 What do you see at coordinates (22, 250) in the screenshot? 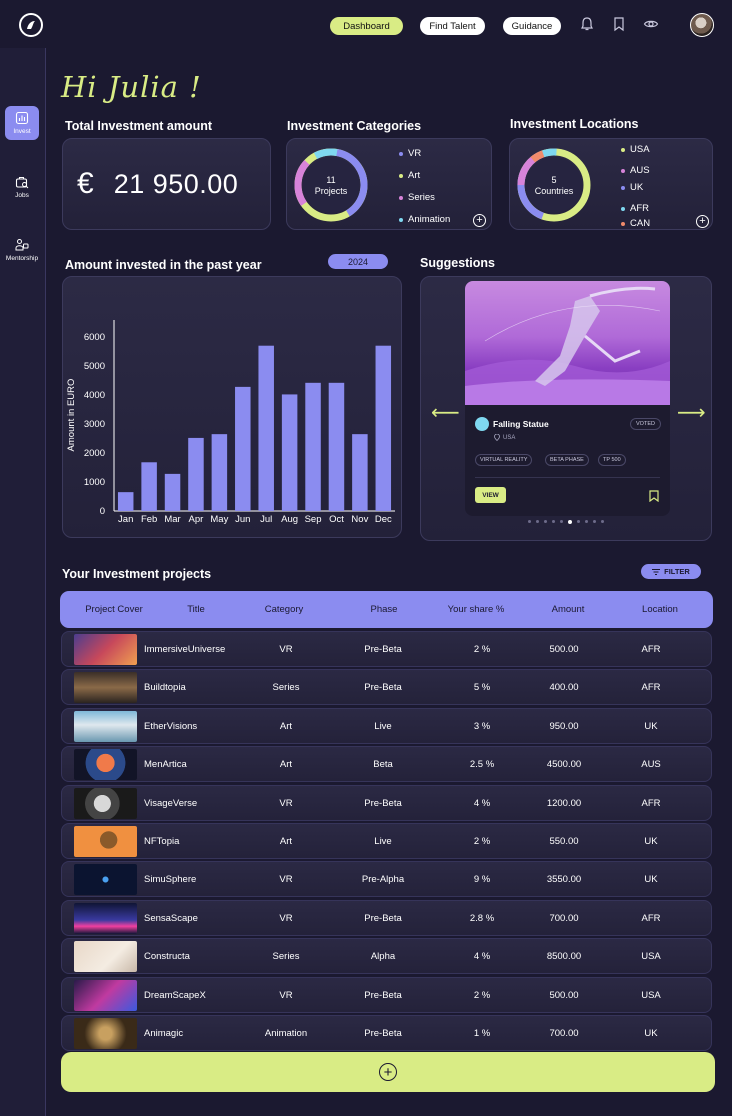
I see `sidebar-item-mentorship: Mentorship` at bounding box center [22, 250].